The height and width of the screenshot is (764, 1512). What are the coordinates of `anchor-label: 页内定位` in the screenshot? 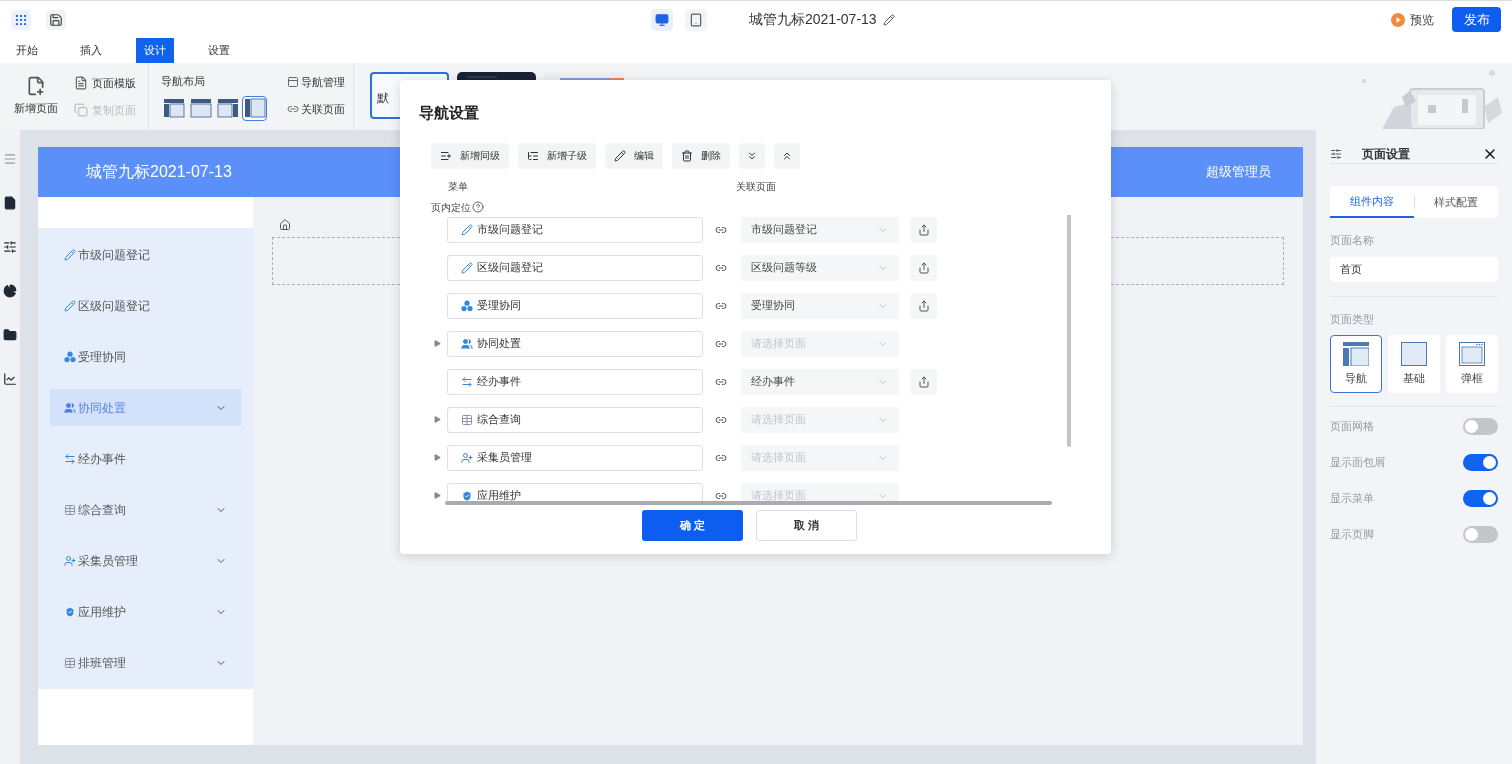 It's located at (451, 207).